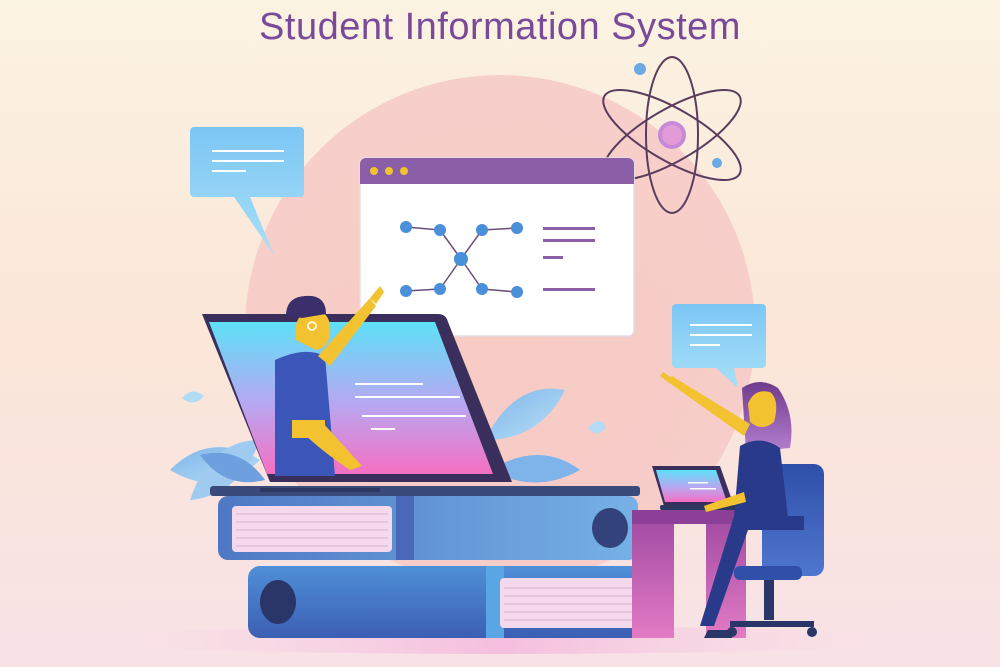 The image size is (1000, 667). What do you see at coordinates (443, 567) in the screenshot?
I see `book-stack-icon` at bounding box center [443, 567].